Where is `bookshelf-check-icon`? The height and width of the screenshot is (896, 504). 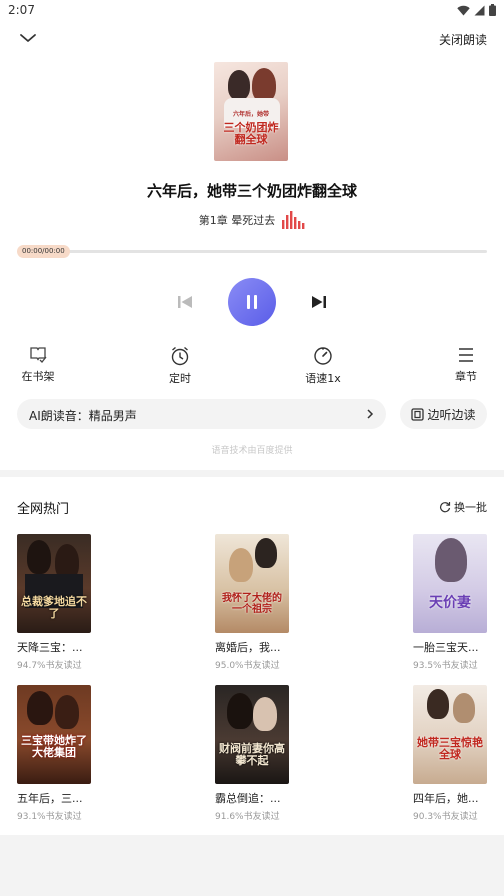
bookshelf-check-icon is located at coordinates (38, 355).